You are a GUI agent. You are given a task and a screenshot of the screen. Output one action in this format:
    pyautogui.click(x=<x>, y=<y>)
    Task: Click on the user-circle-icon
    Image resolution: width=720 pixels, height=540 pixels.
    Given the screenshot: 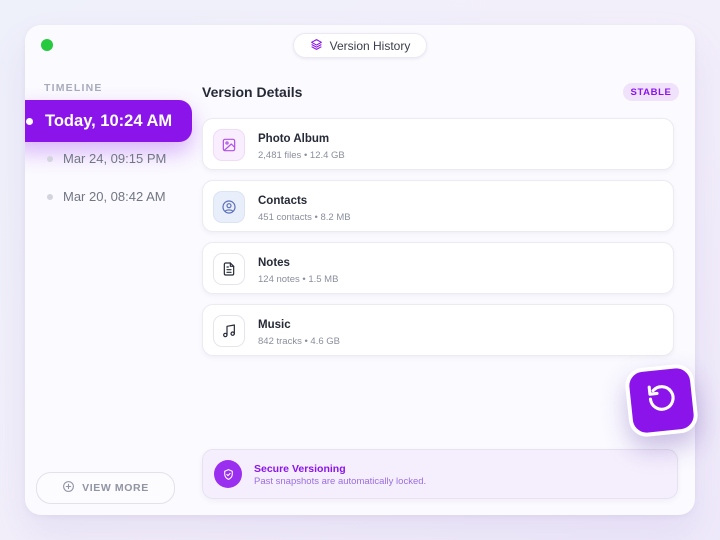 What is the action you would take?
    pyautogui.click(x=229, y=207)
    